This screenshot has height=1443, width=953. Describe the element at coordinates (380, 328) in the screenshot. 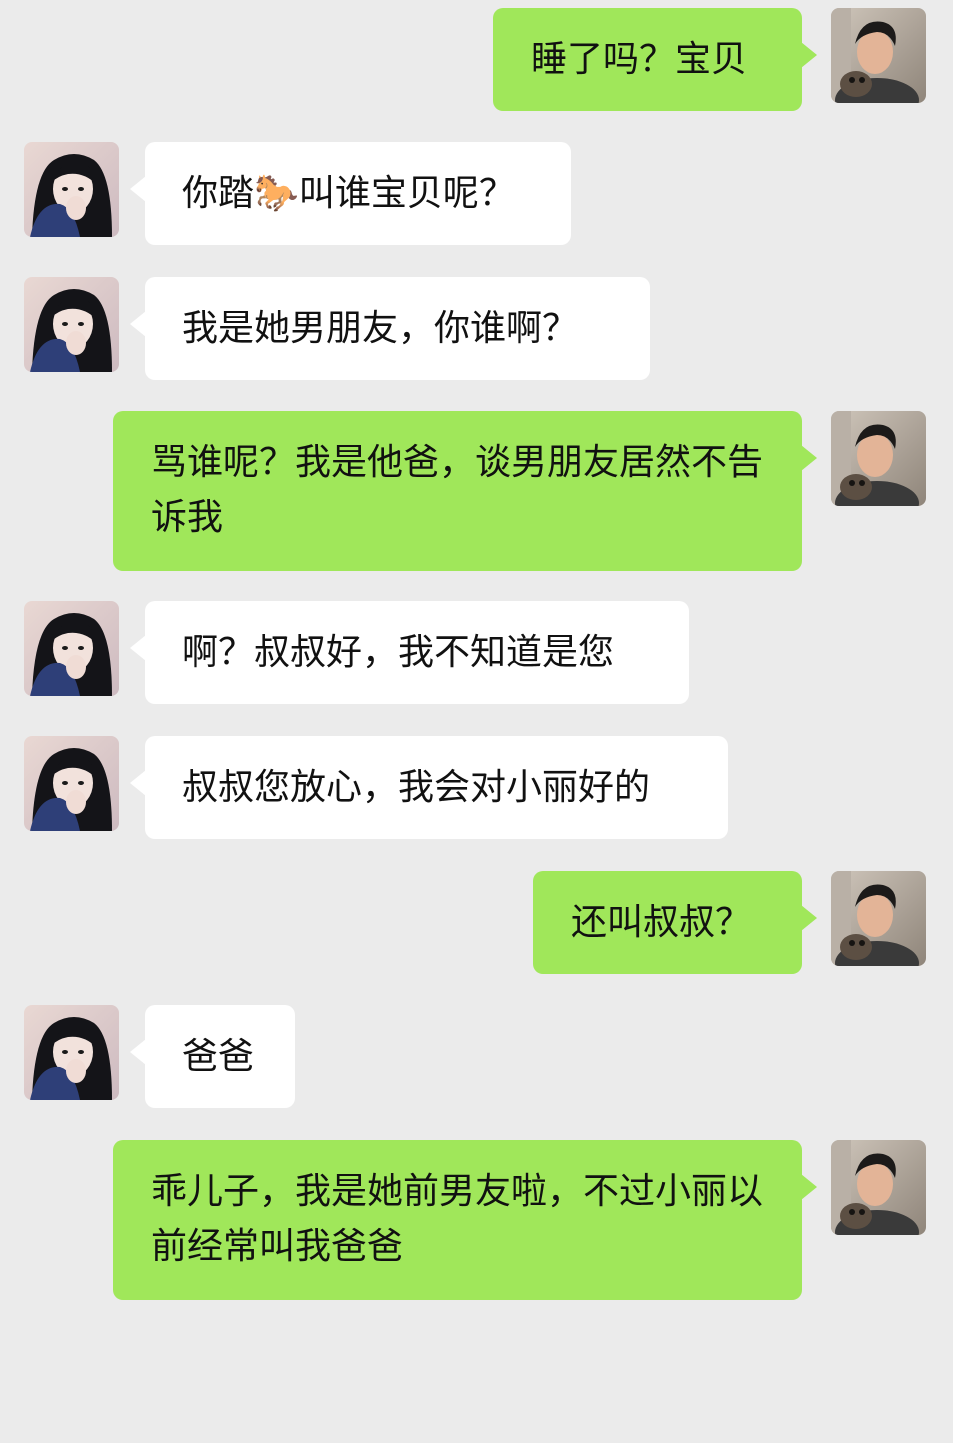

I see `message-text: 我是她男朋友，你谁啊？` at that location.